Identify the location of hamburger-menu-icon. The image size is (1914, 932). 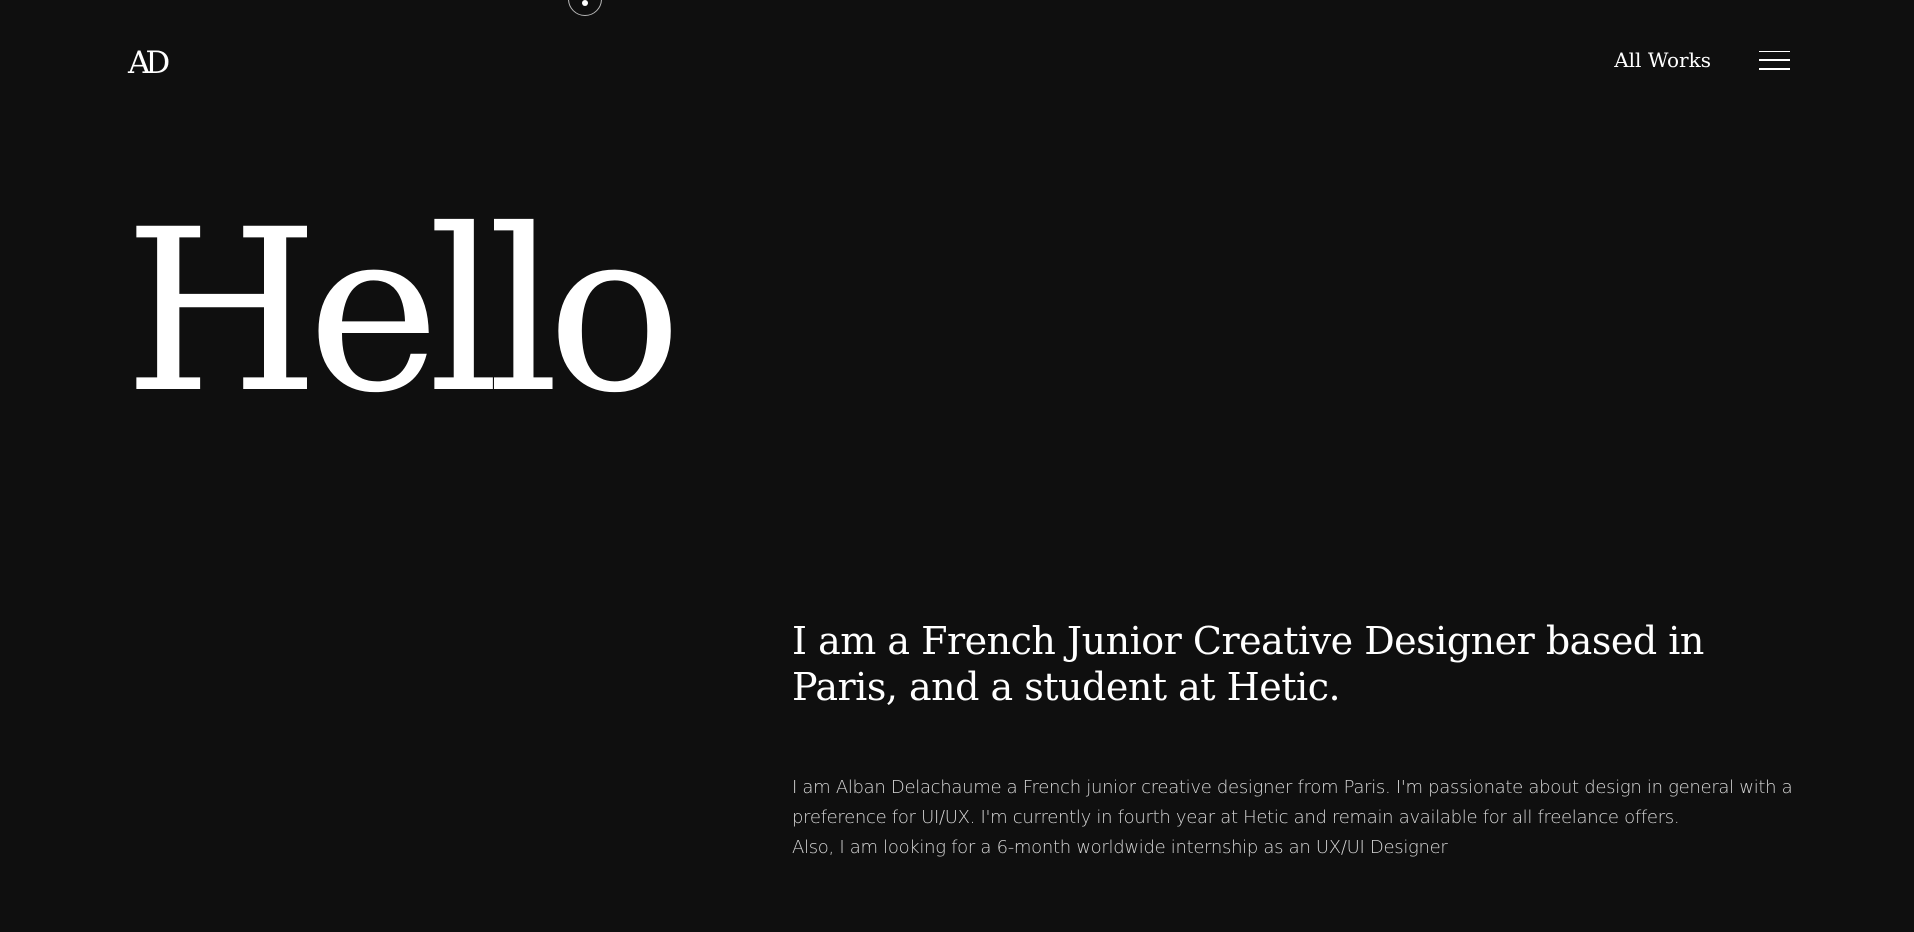
(1774, 60).